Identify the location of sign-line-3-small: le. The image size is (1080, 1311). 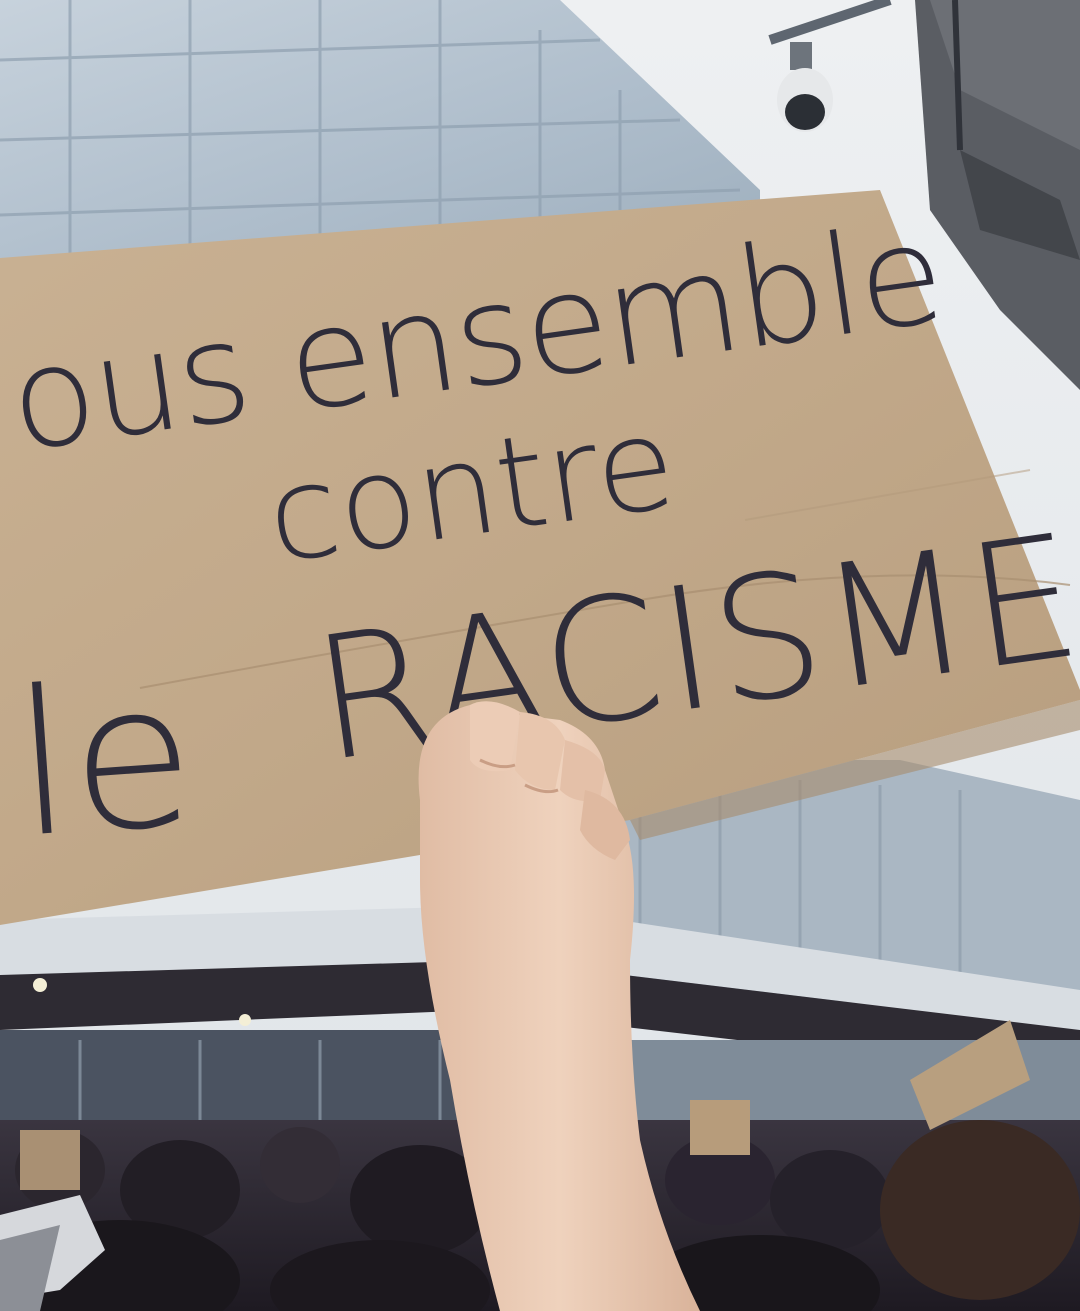
(104, 760).